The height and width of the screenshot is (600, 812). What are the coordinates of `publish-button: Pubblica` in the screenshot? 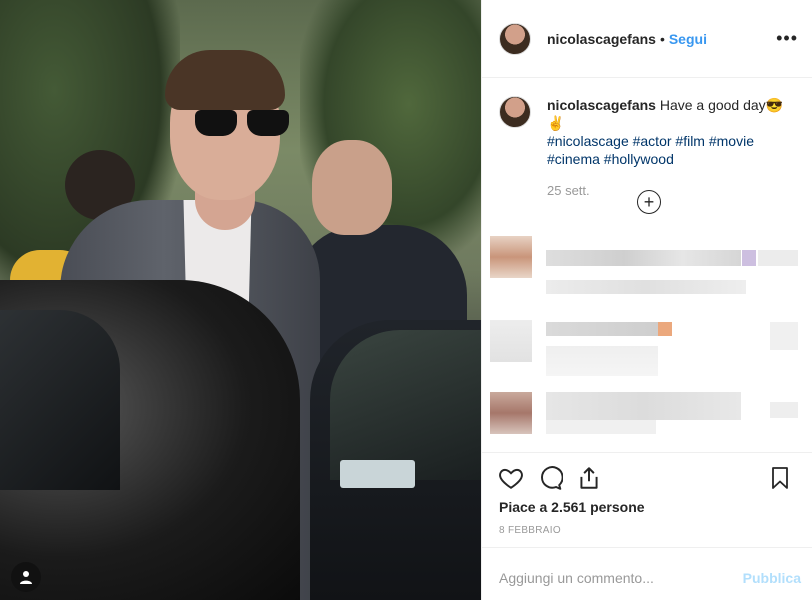 It's located at (772, 578).